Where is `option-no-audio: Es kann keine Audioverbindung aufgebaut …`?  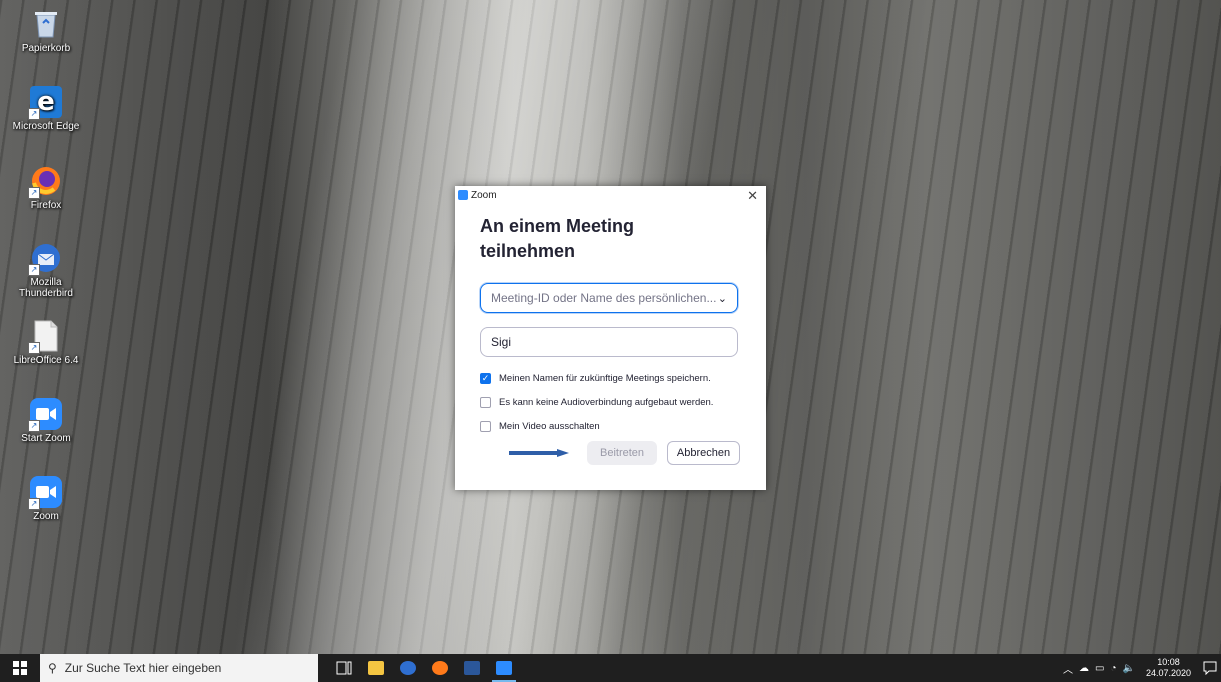 option-no-audio: Es kann keine Audioverbindung aufgebaut … is located at coordinates (596, 402).